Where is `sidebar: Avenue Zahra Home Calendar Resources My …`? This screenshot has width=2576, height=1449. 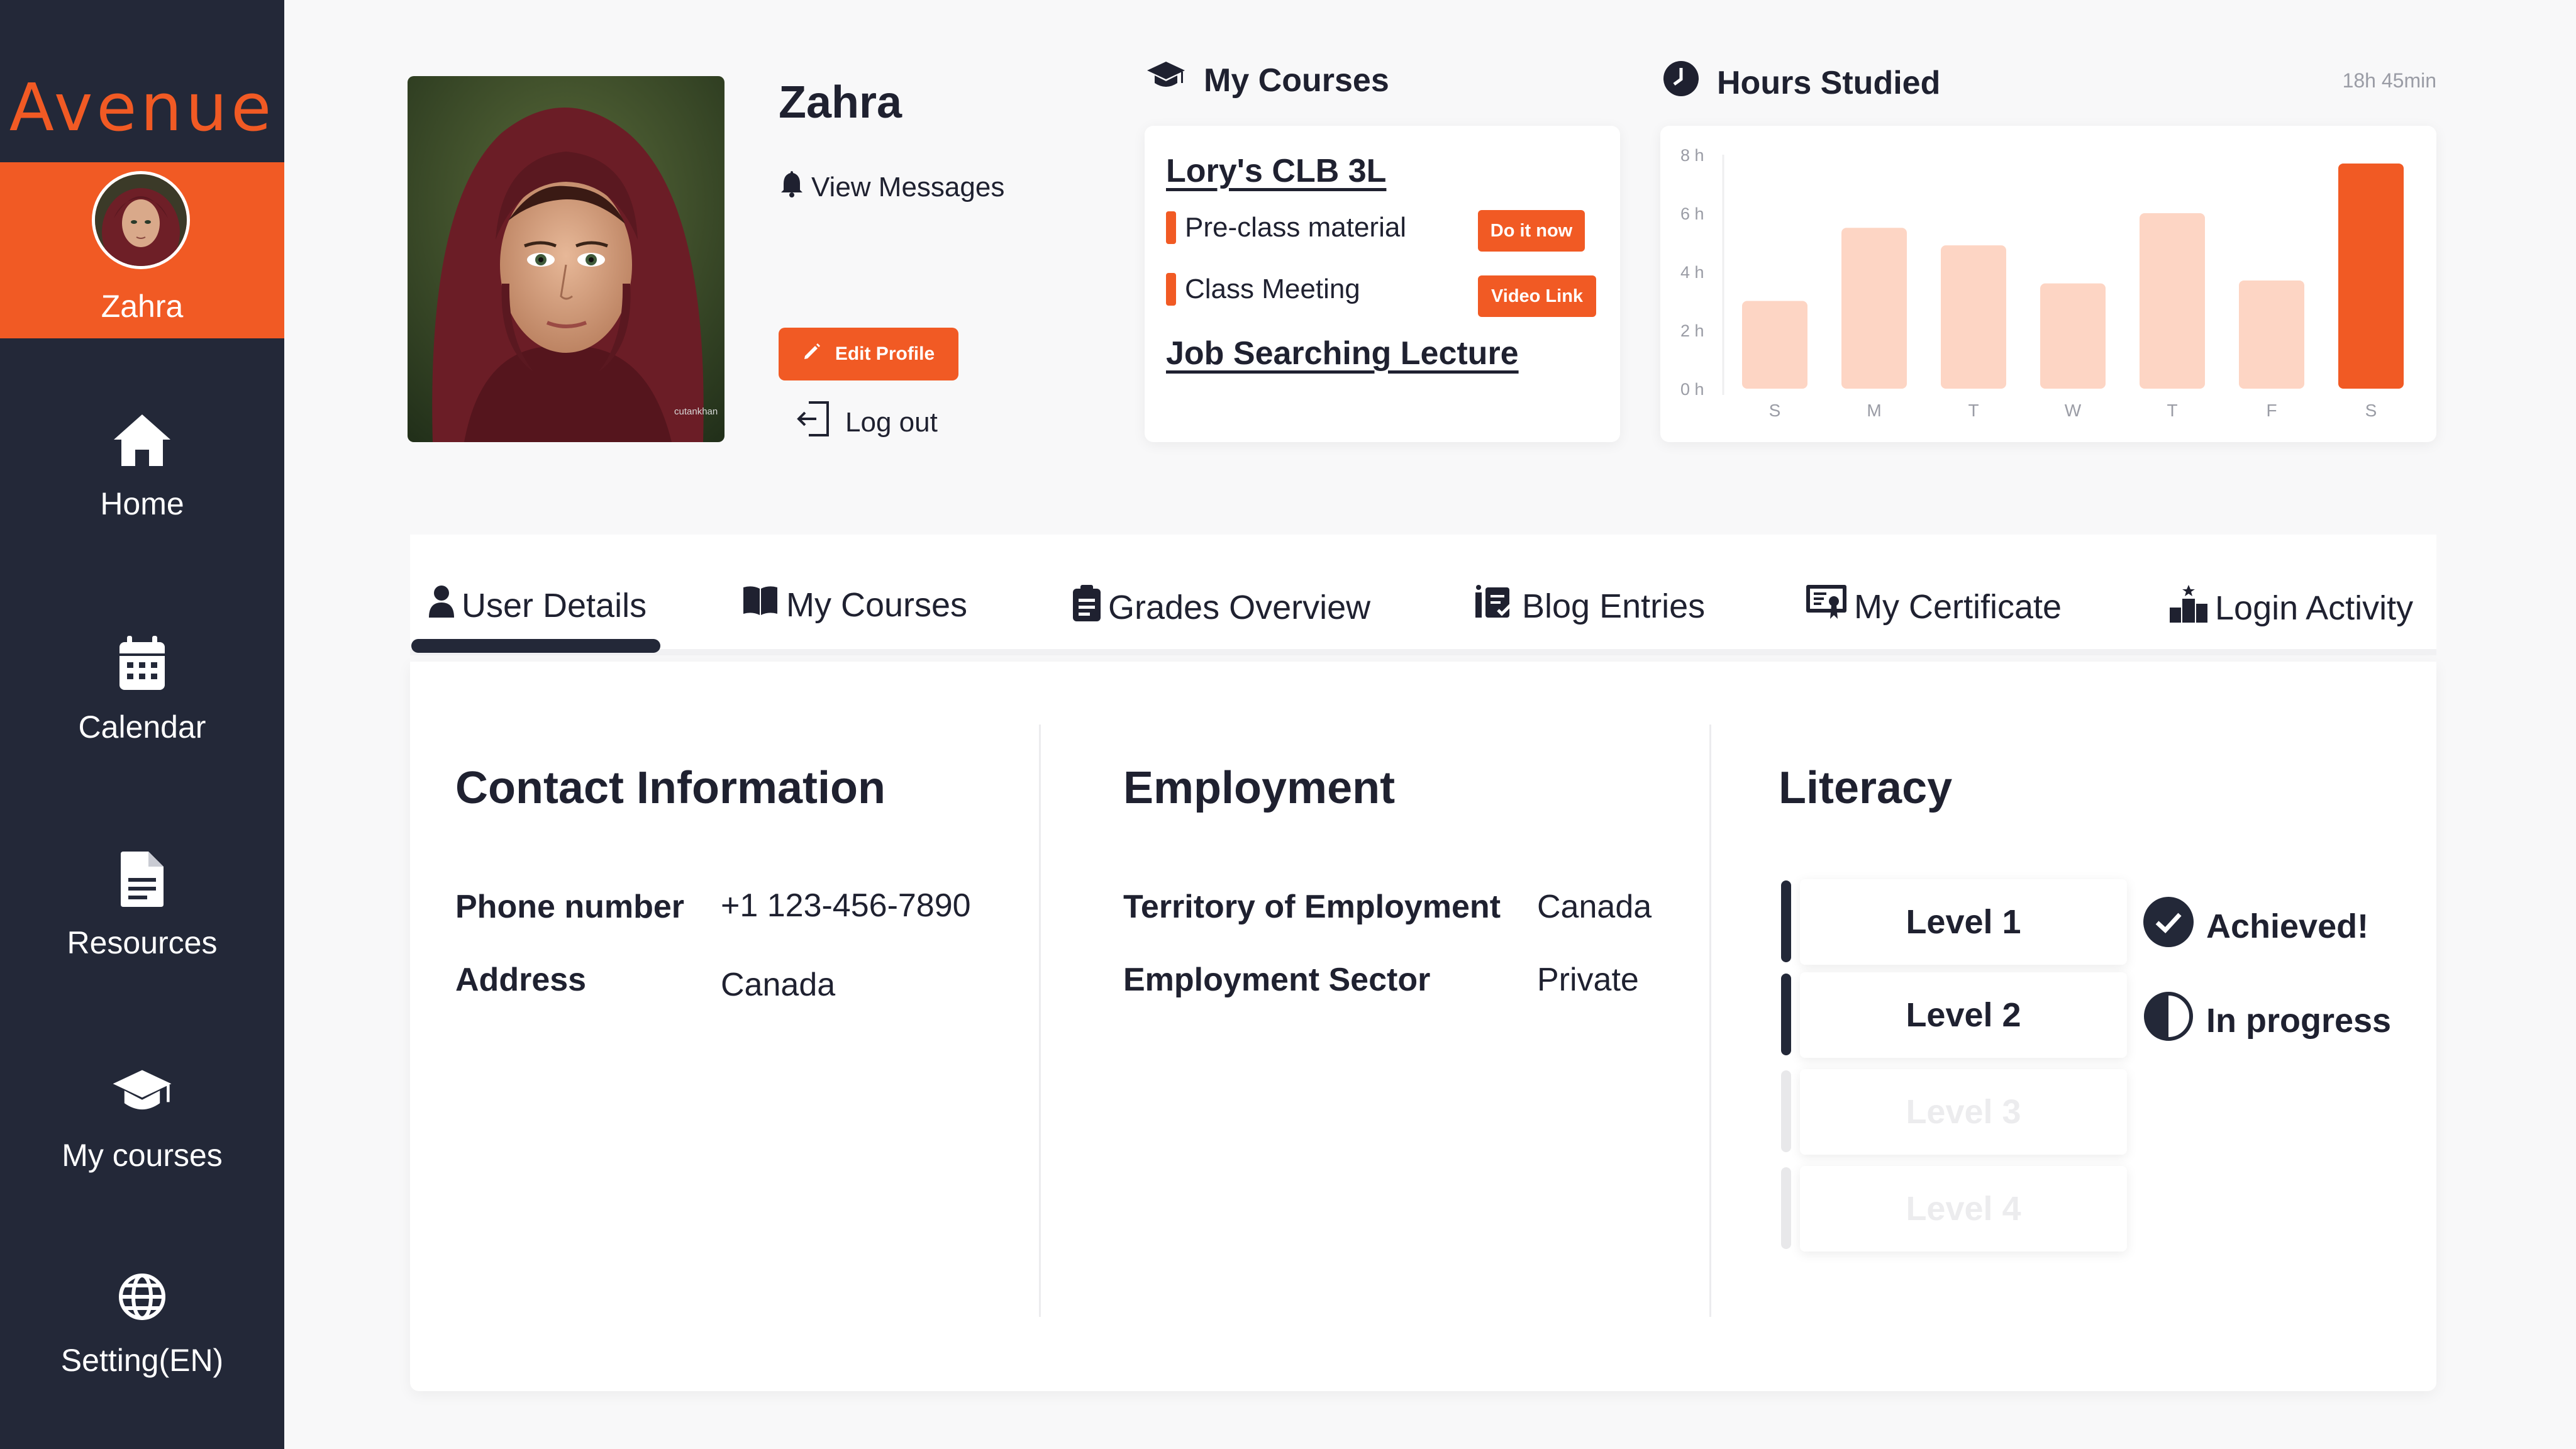
sidebar: Avenue Zahra Home Calendar Resources My … is located at coordinates (142, 724).